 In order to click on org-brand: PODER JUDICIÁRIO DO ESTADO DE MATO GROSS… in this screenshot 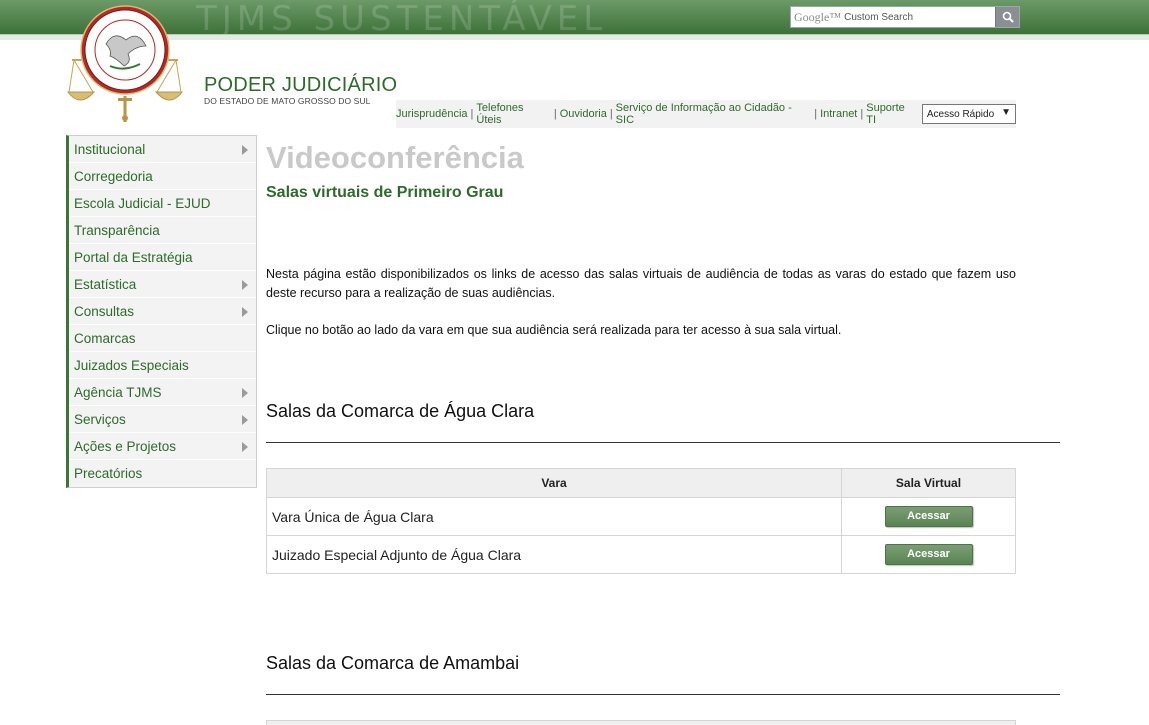, I will do `click(300, 90)`.